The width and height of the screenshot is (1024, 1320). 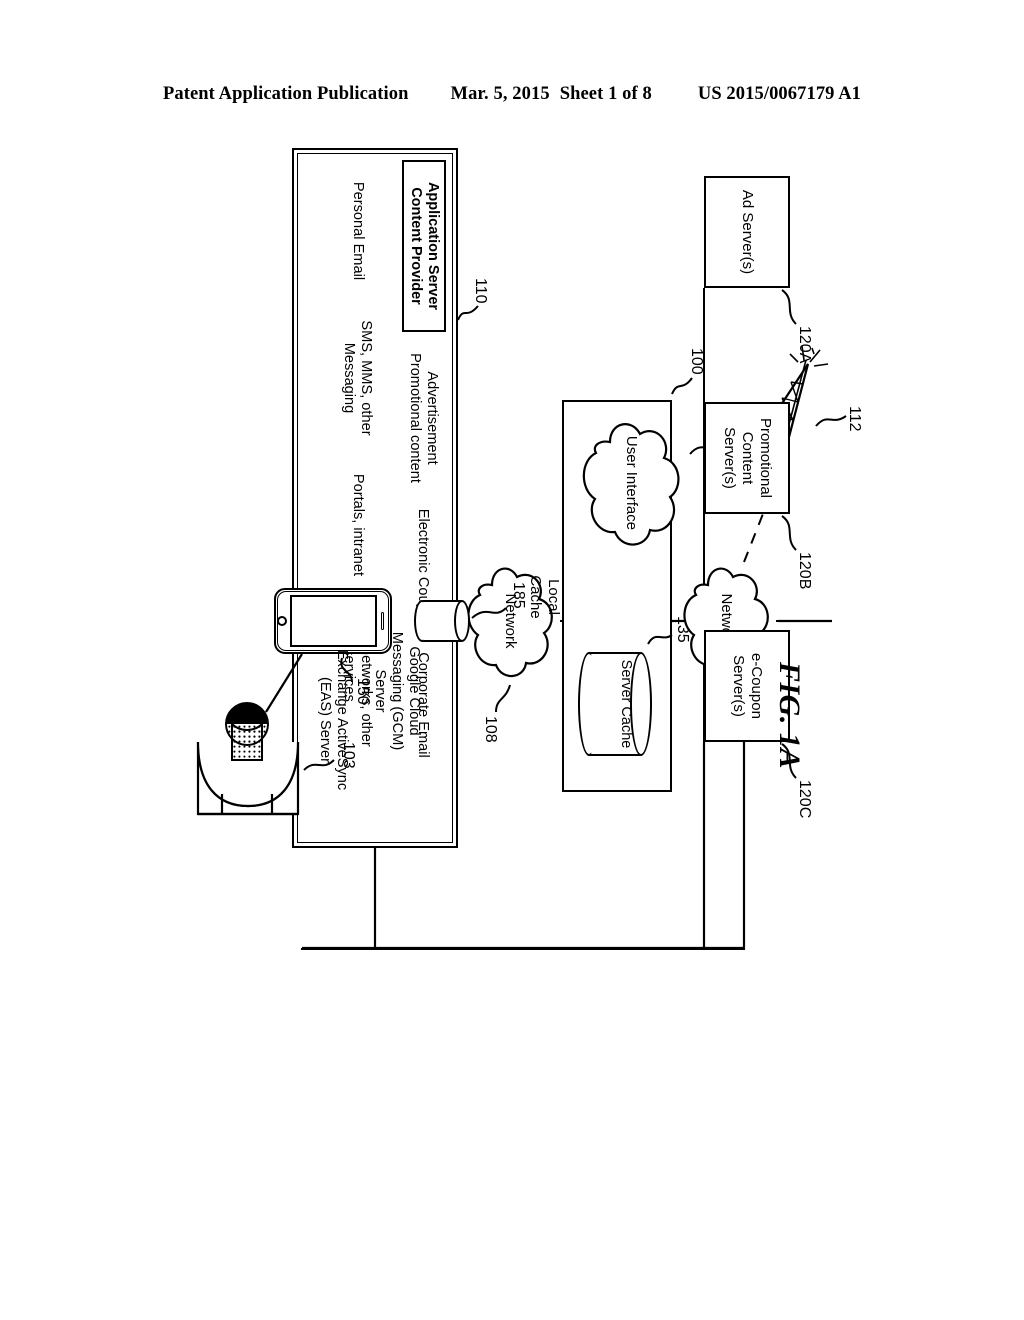 What do you see at coordinates (357, 378) in the screenshot?
I see `app-server-item-sms: SMS, MMS, other Messaging` at bounding box center [357, 378].